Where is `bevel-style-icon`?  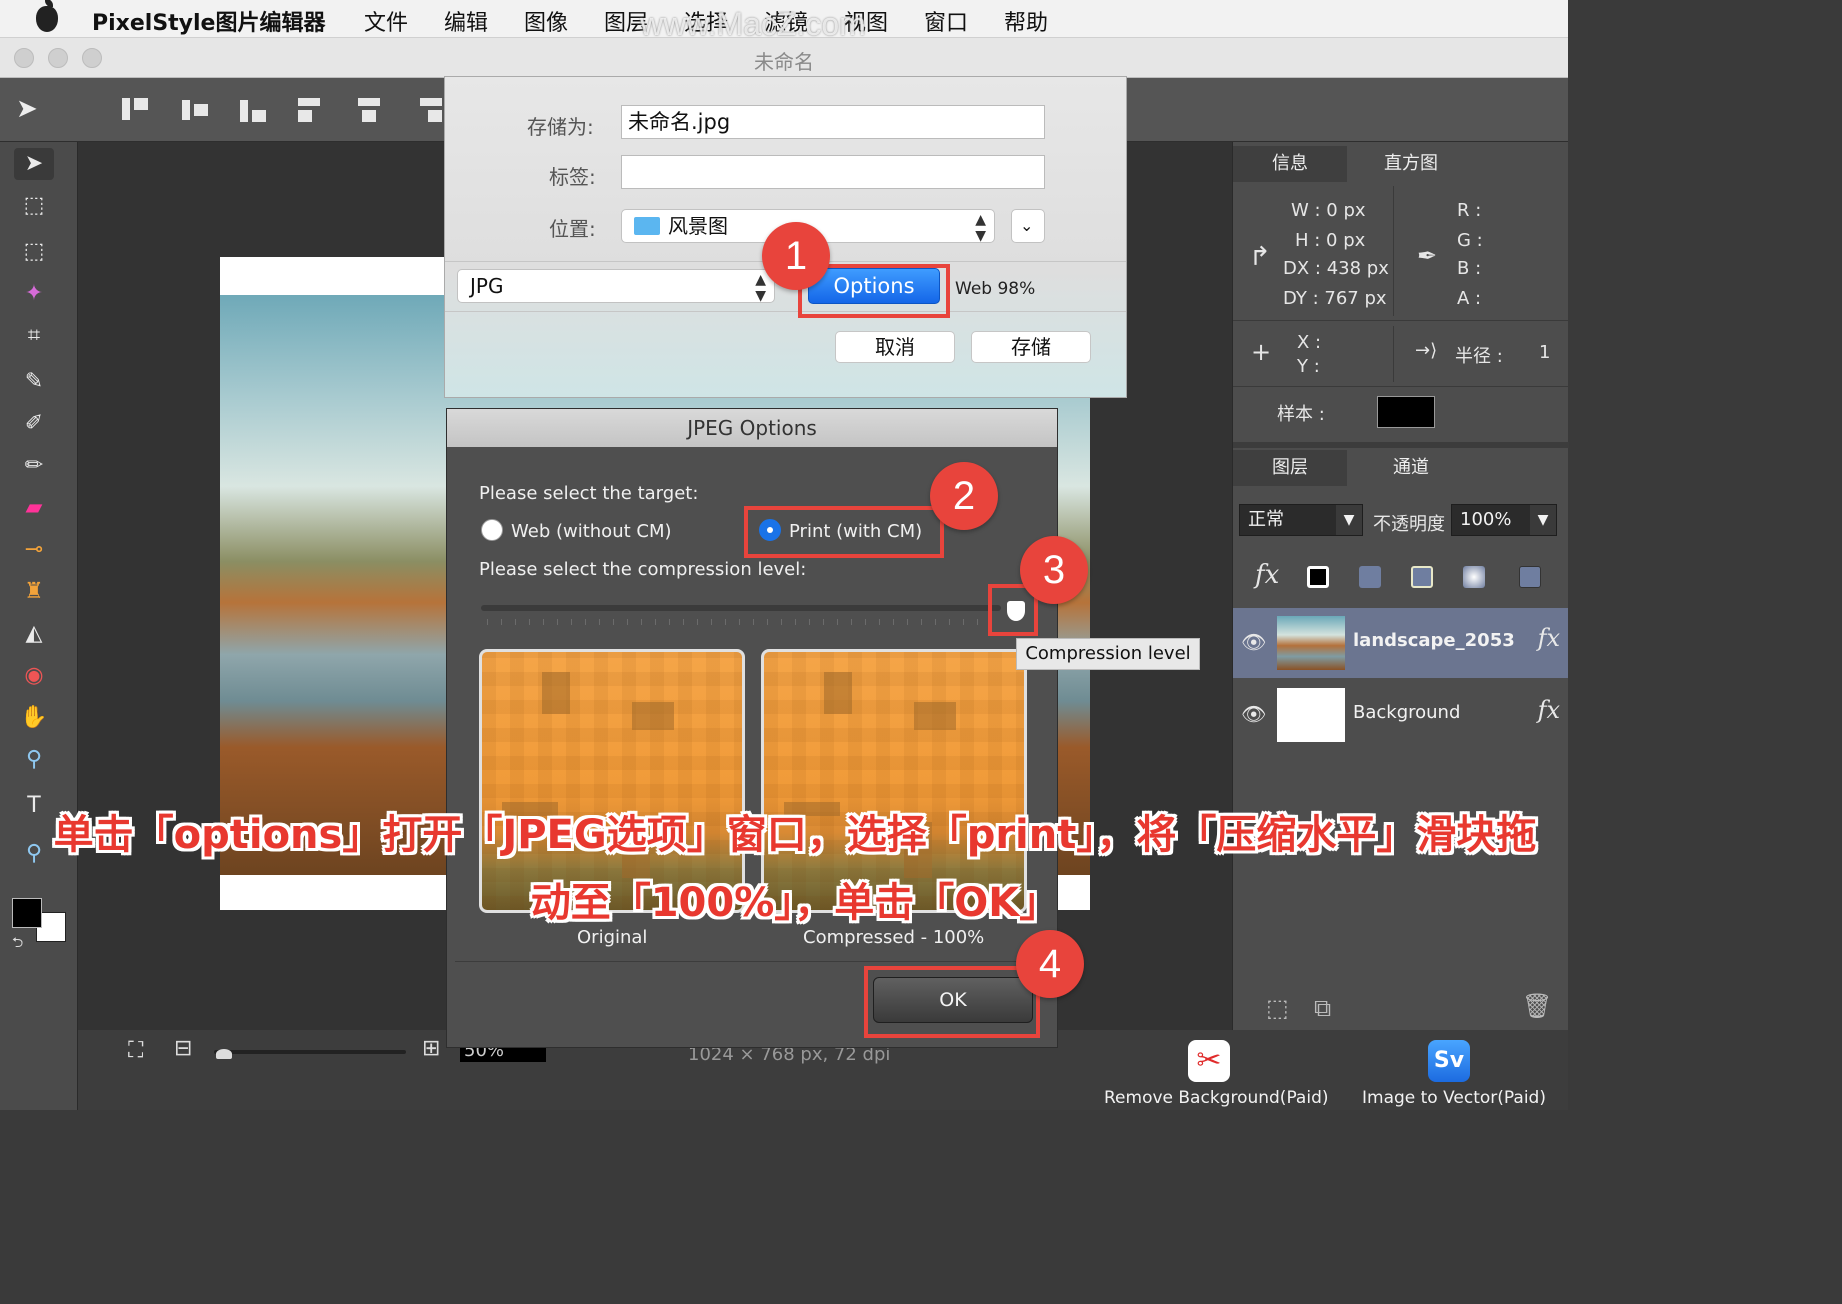
bevel-style-icon is located at coordinates (1530, 577).